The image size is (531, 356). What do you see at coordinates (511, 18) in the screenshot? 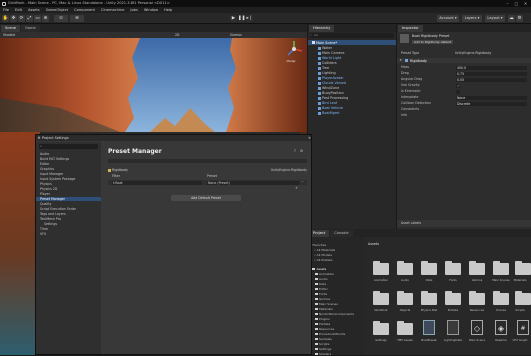
I see `cloud-icon: ☁` at bounding box center [511, 18].